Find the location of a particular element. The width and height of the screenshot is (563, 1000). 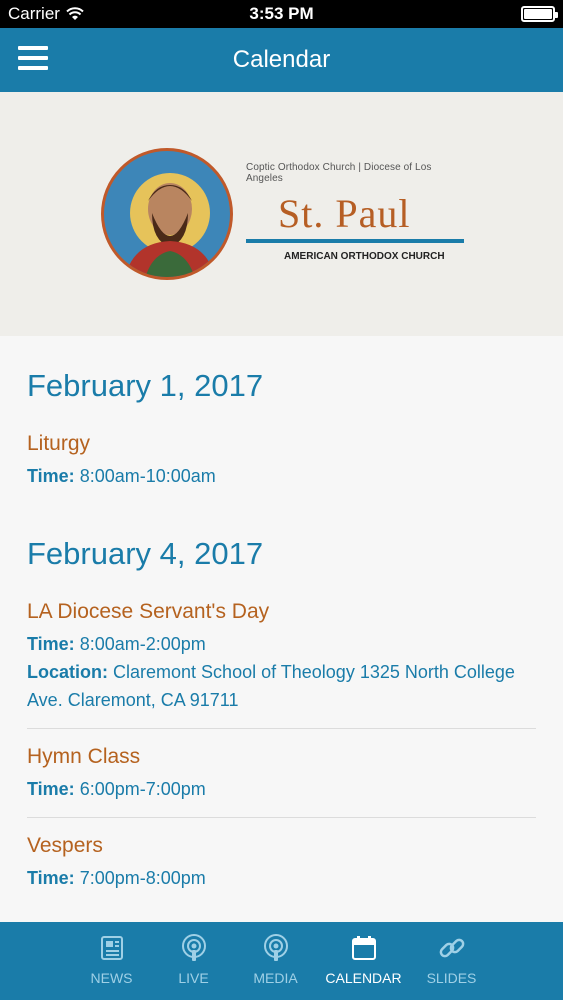

calendar-icon is located at coordinates (363, 948).